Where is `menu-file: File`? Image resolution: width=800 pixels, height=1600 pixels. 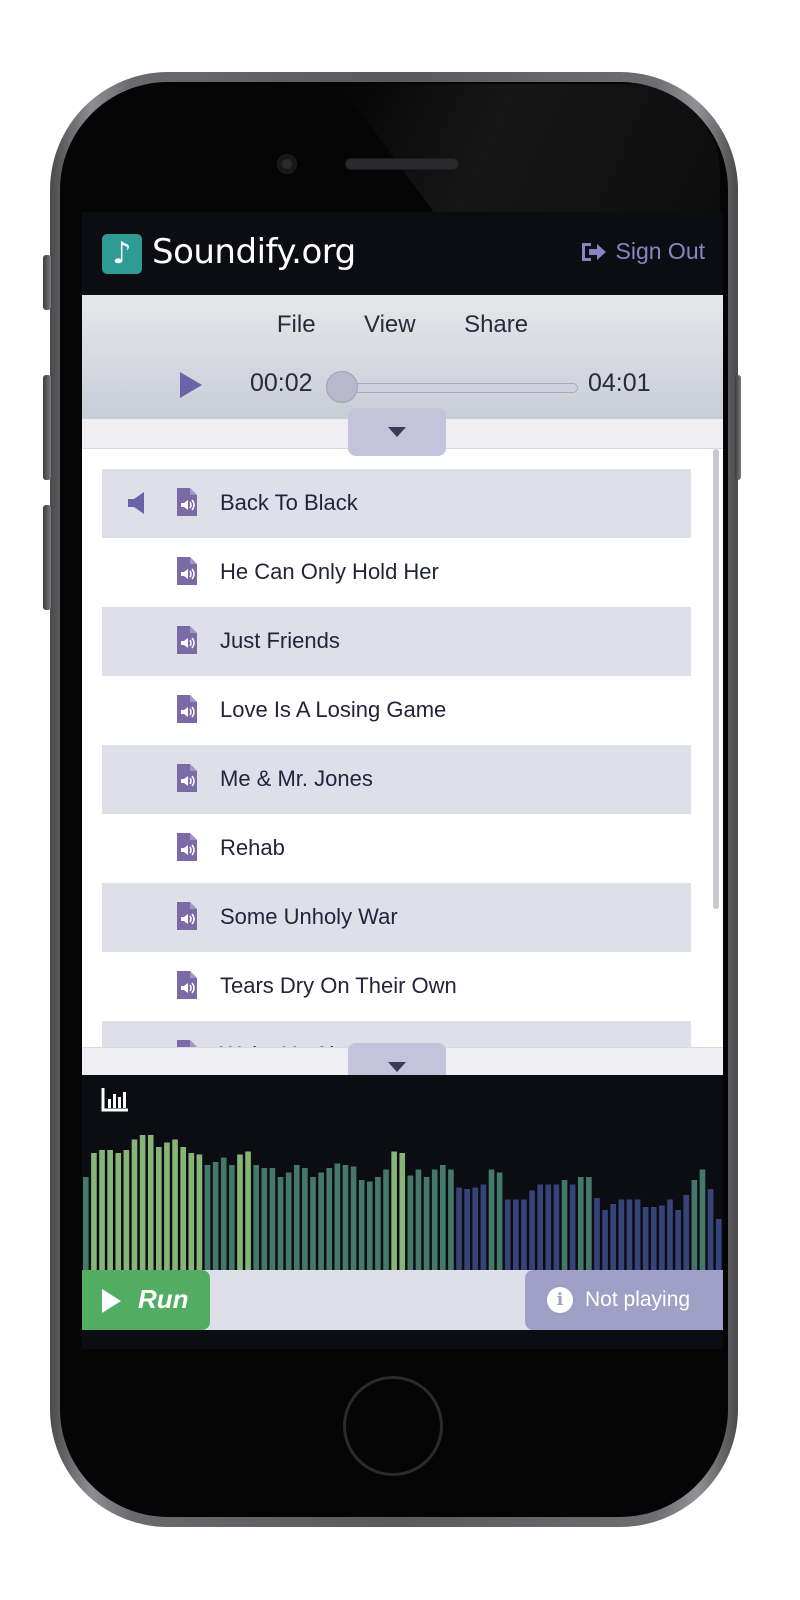
menu-file: File is located at coordinates (296, 325).